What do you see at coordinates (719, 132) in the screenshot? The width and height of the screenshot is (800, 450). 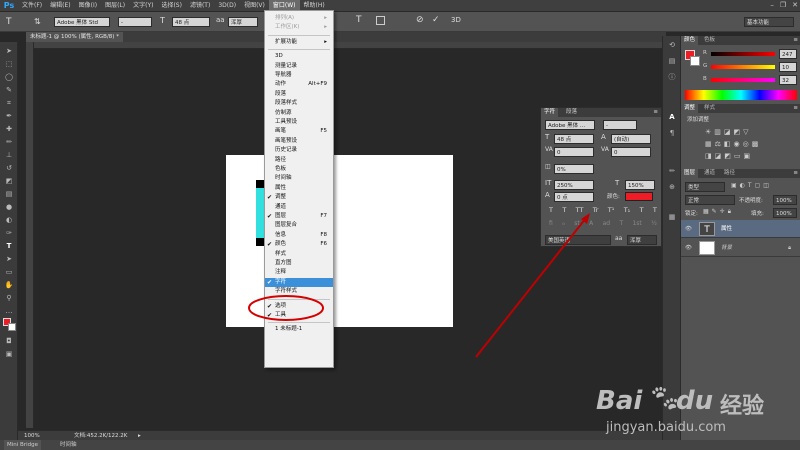 I see `levels-icon: ▥` at bounding box center [719, 132].